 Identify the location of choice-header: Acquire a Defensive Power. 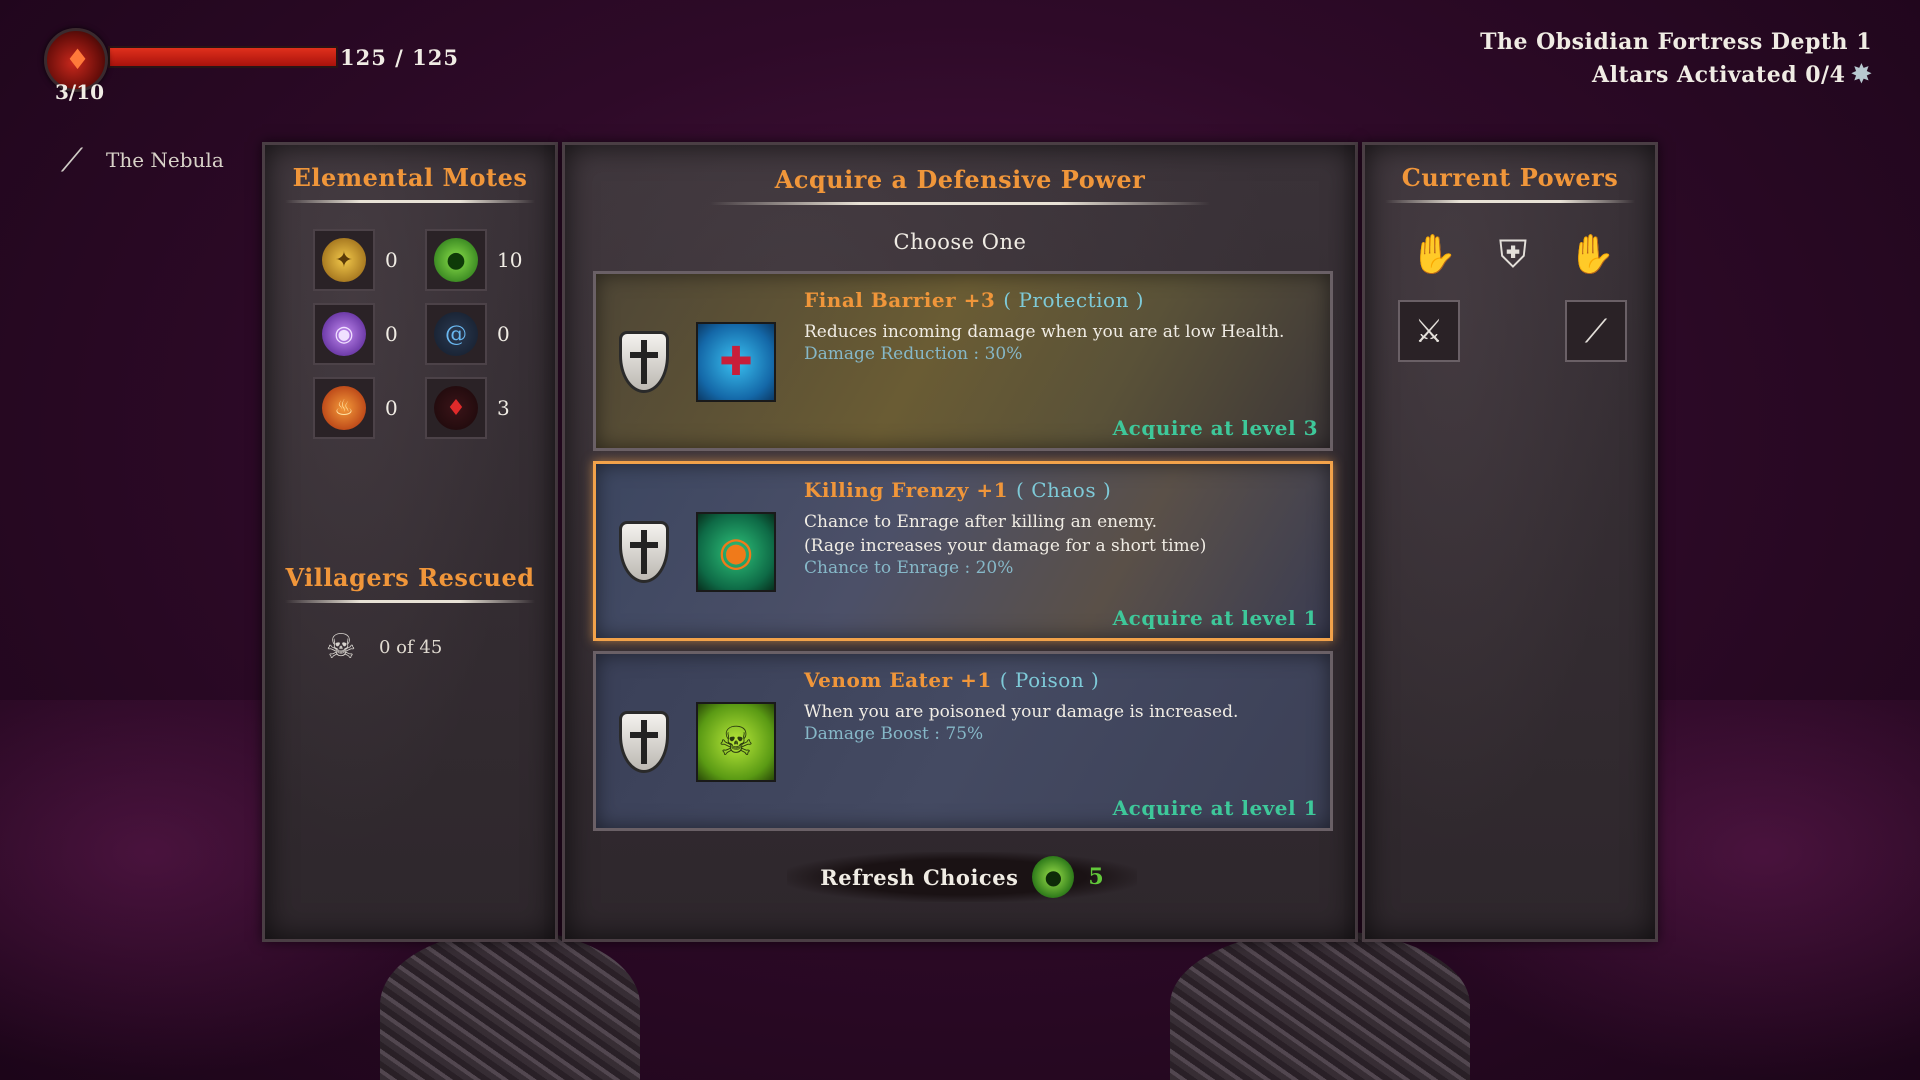
(960, 185).